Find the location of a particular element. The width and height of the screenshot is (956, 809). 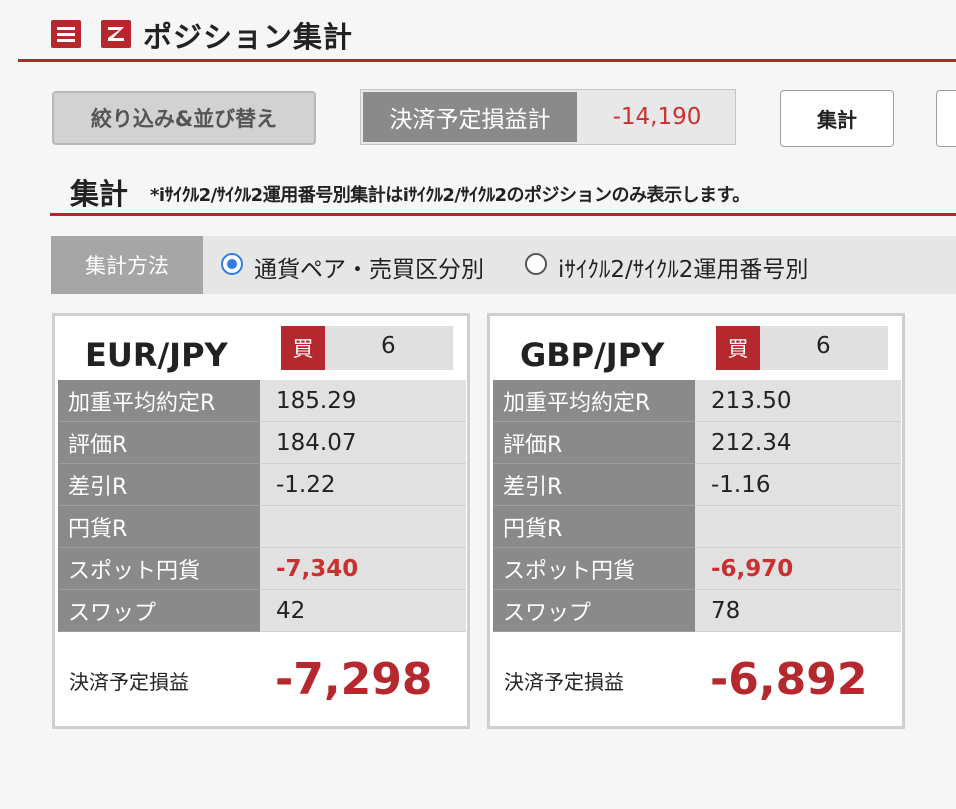

menu-icon is located at coordinates (66, 34).